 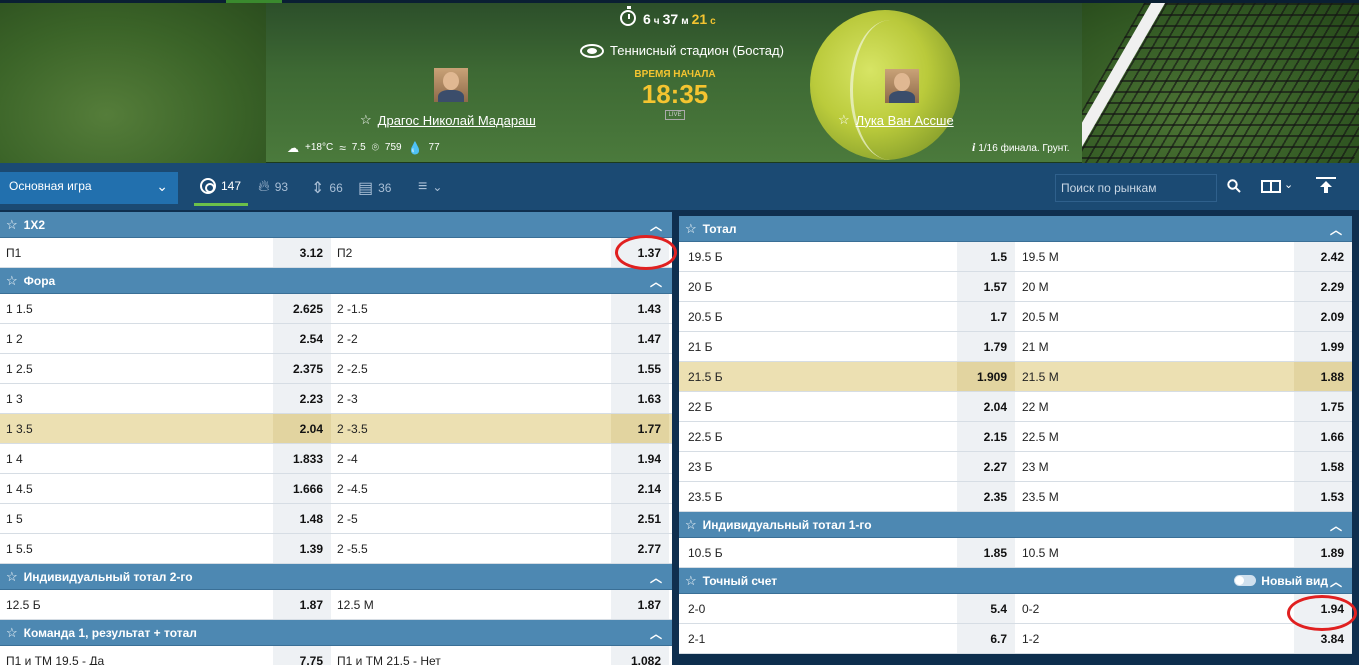 I want to click on player-2: ☆ Лука Ван Ассше, so click(x=896, y=120).